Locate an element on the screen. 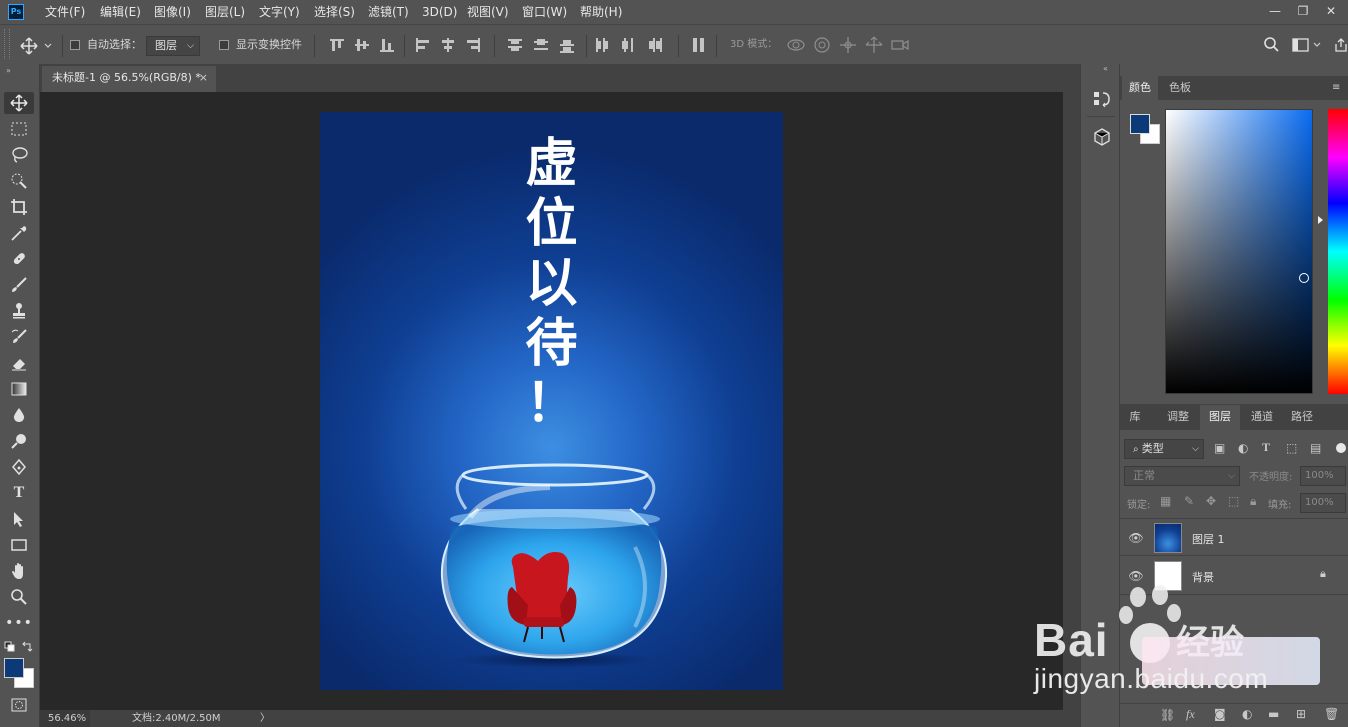 This screenshot has width=1348, height=727. auto-align-layers-icon is located at coordinates (699, 45).